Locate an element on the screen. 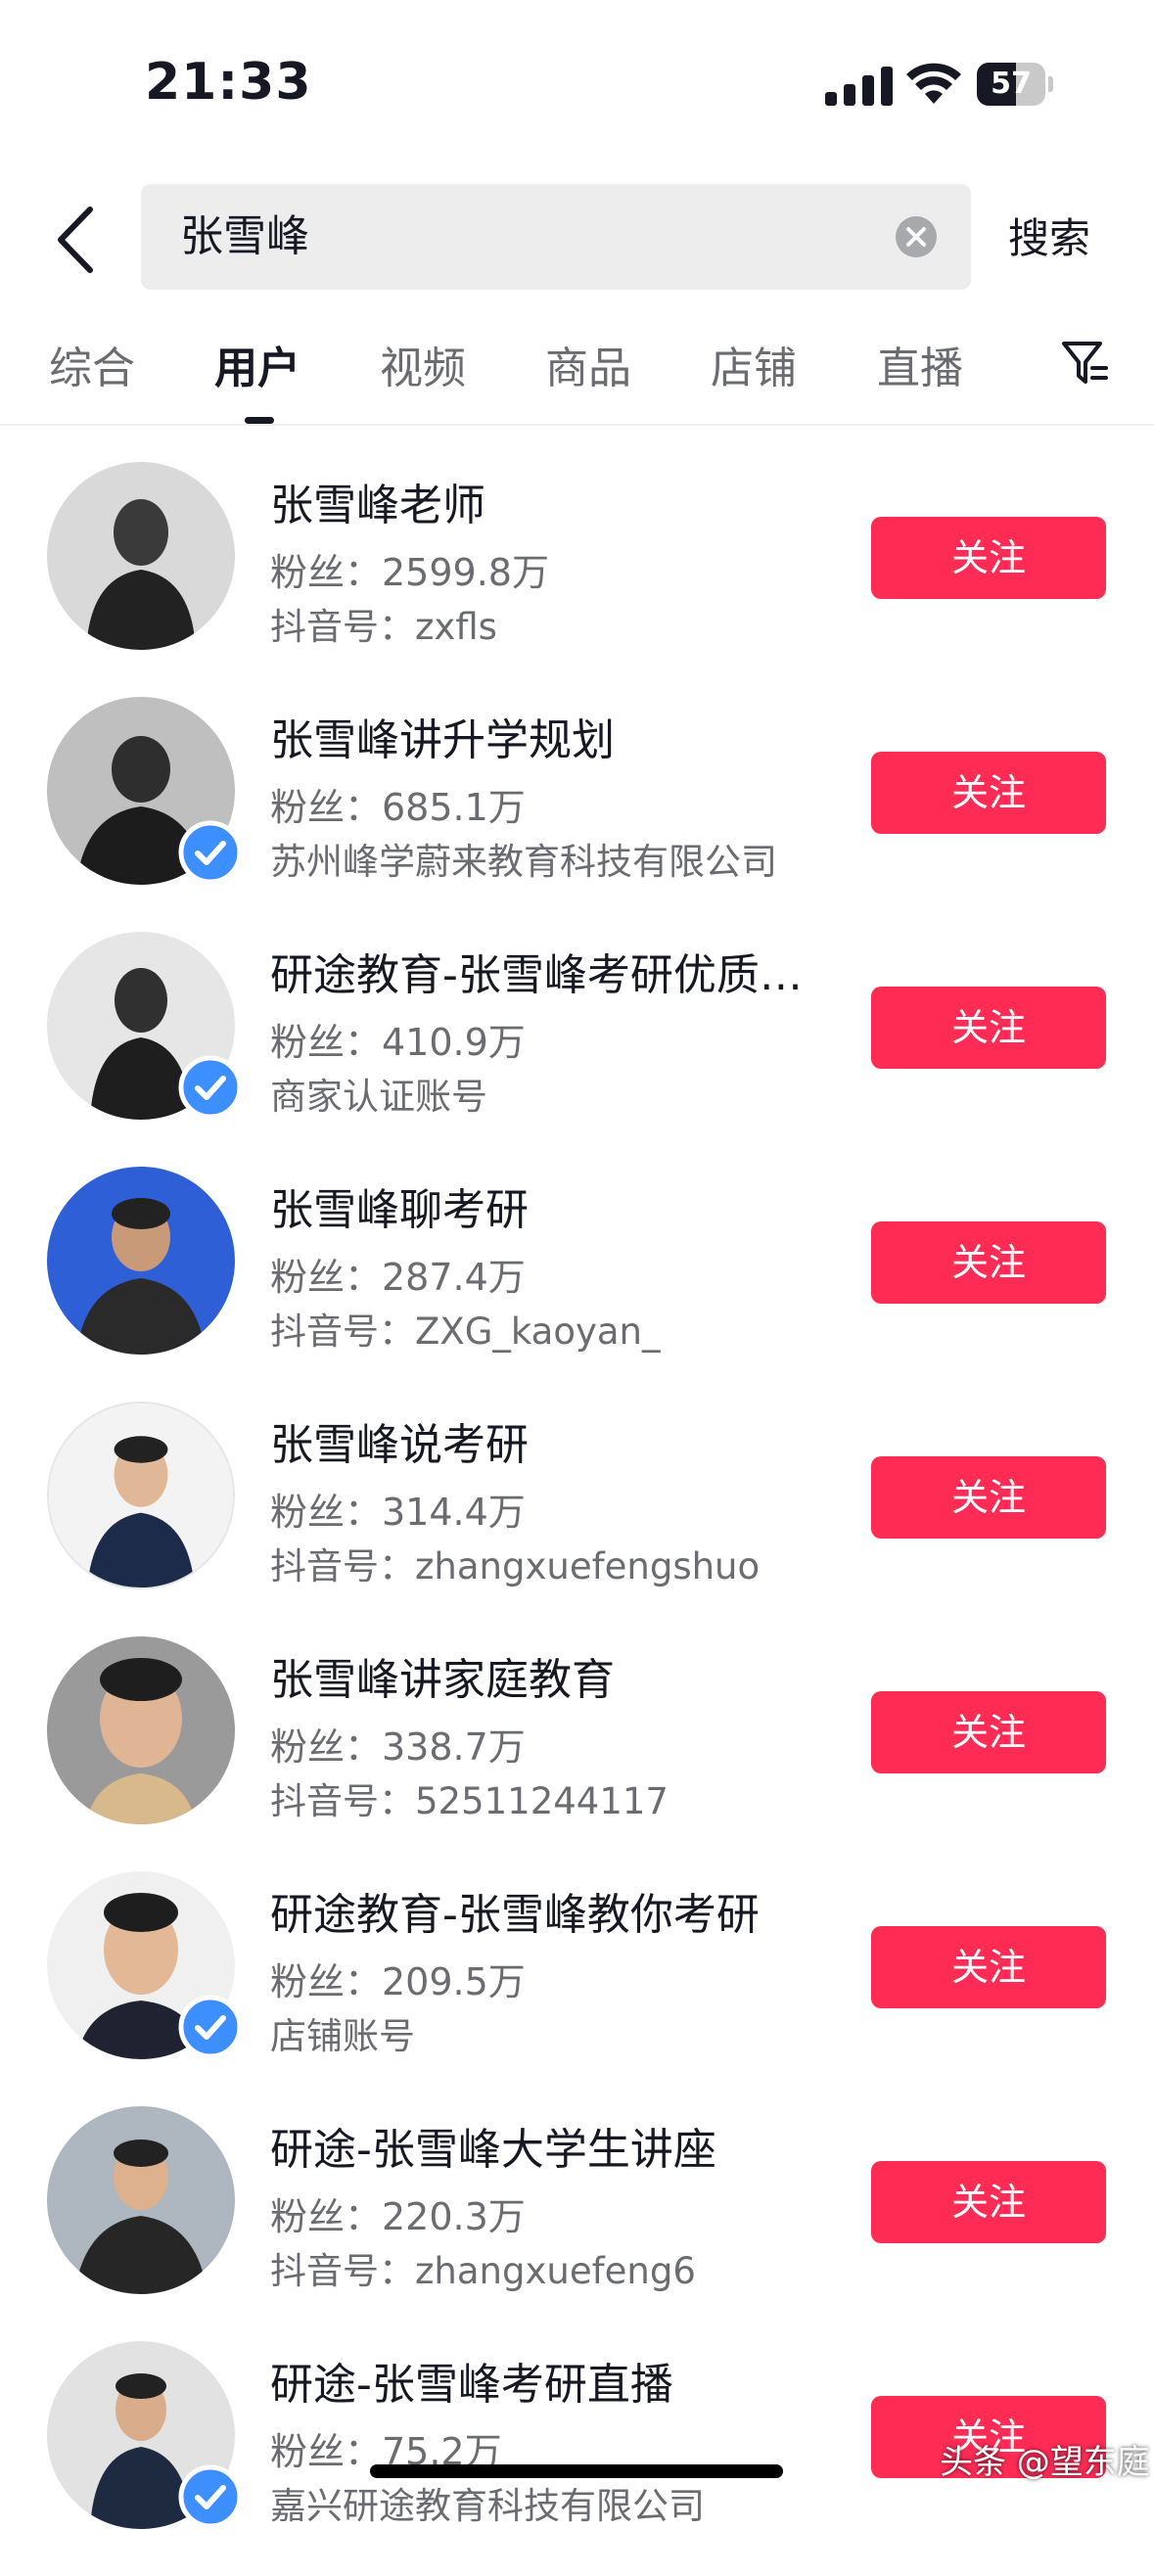 The height and width of the screenshot is (2576, 1154). douyin-id: 抖音号：zhangxuefeng6 is located at coordinates (483, 2271).